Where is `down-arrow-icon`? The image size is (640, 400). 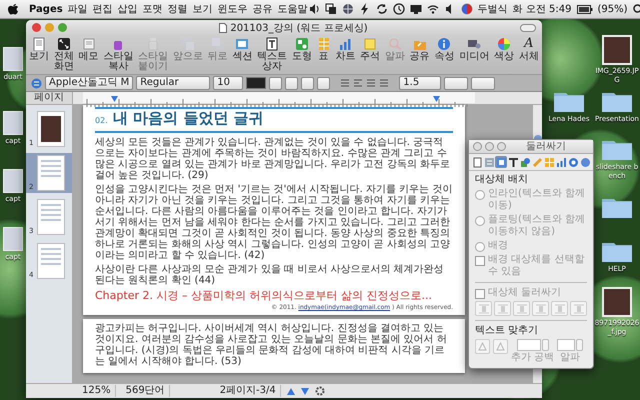
down-arrow-icon is located at coordinates (304, 391).